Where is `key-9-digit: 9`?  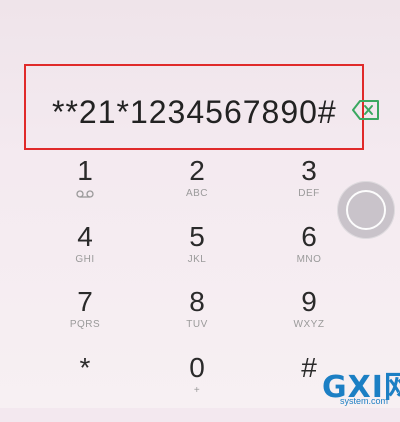 key-9-digit: 9 is located at coordinates (309, 301).